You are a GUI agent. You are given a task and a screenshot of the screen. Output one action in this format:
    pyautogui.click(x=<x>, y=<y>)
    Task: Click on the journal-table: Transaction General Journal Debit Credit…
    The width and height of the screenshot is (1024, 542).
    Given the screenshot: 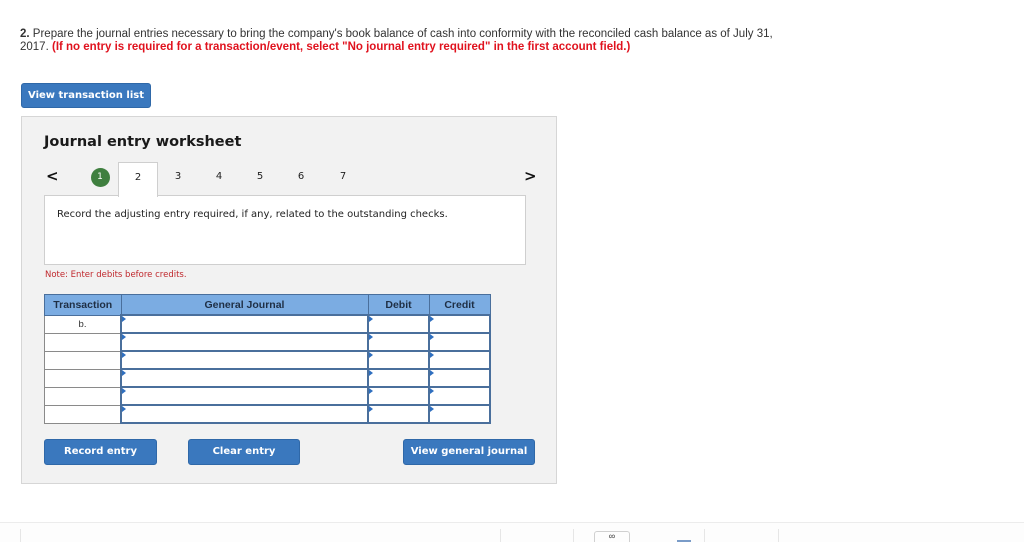 What is the action you would take?
    pyautogui.click(x=267, y=359)
    